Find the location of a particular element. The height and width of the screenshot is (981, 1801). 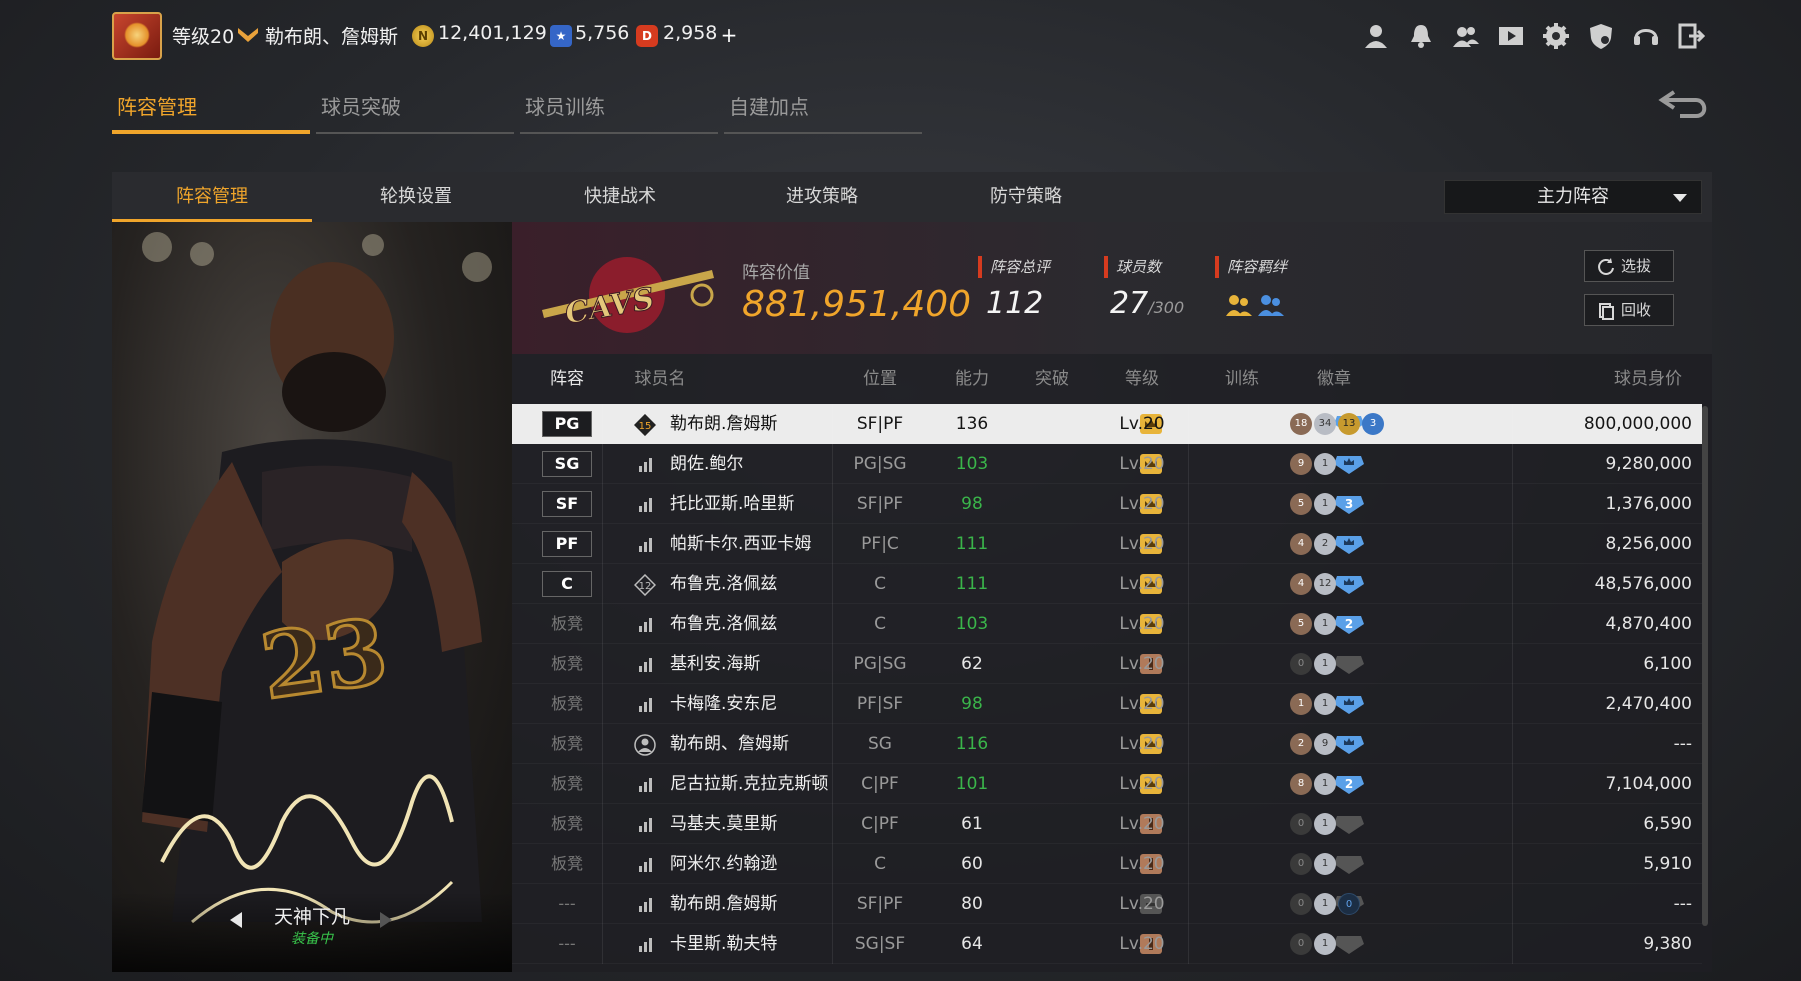

player-name-cell: 基利安.海斯 is located at coordinates (715, 664).